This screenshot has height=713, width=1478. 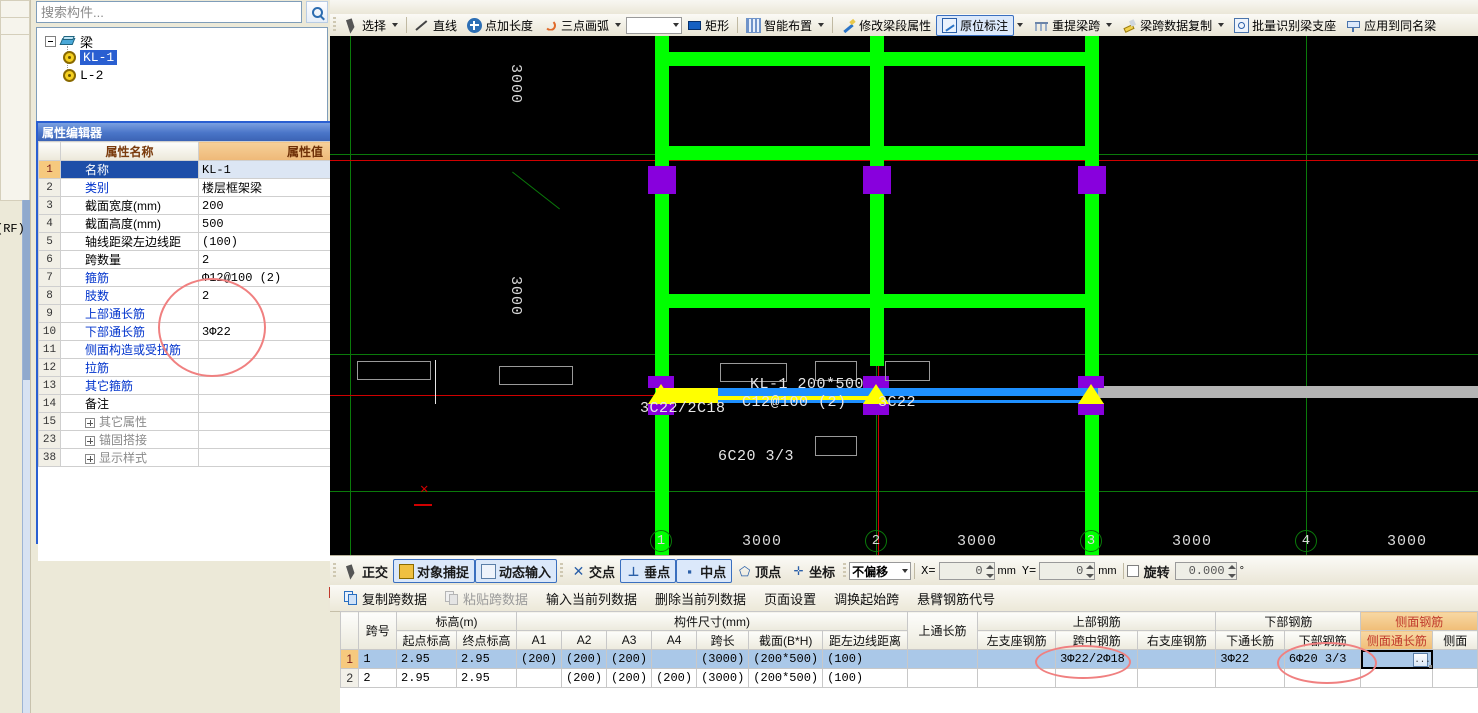 What do you see at coordinates (500, 25) in the screenshot?
I see `toolbar-button-point-length: 点加长度` at bounding box center [500, 25].